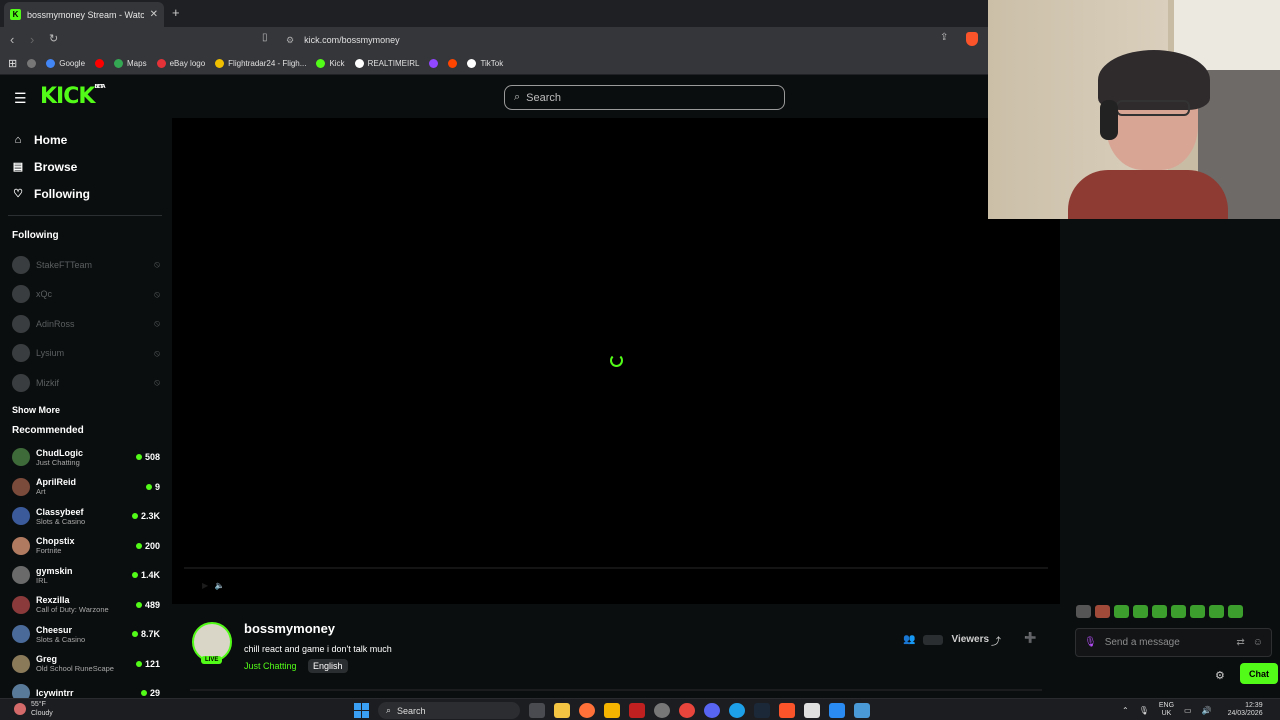 The image size is (1280, 720). What do you see at coordinates (18, 194) in the screenshot?
I see `heart-icon: ♡` at bounding box center [18, 194].